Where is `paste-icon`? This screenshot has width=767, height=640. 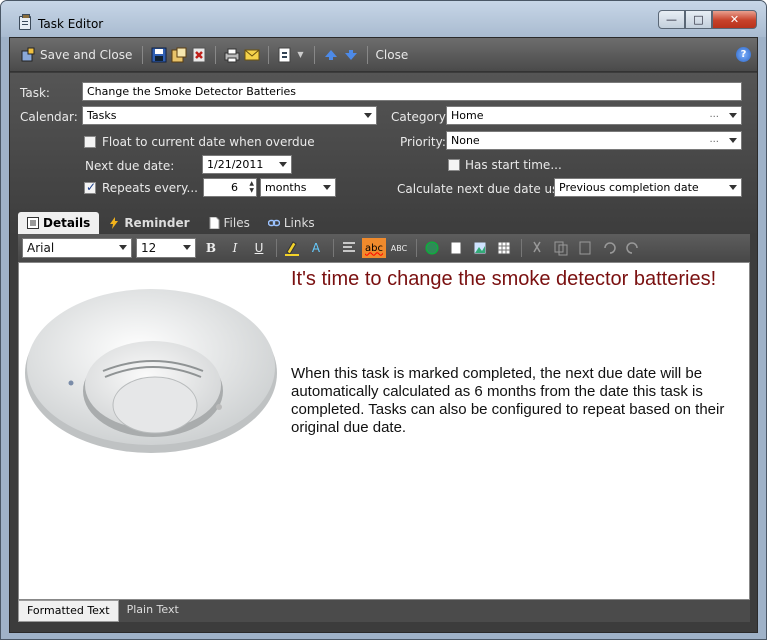 paste-icon is located at coordinates (585, 248).